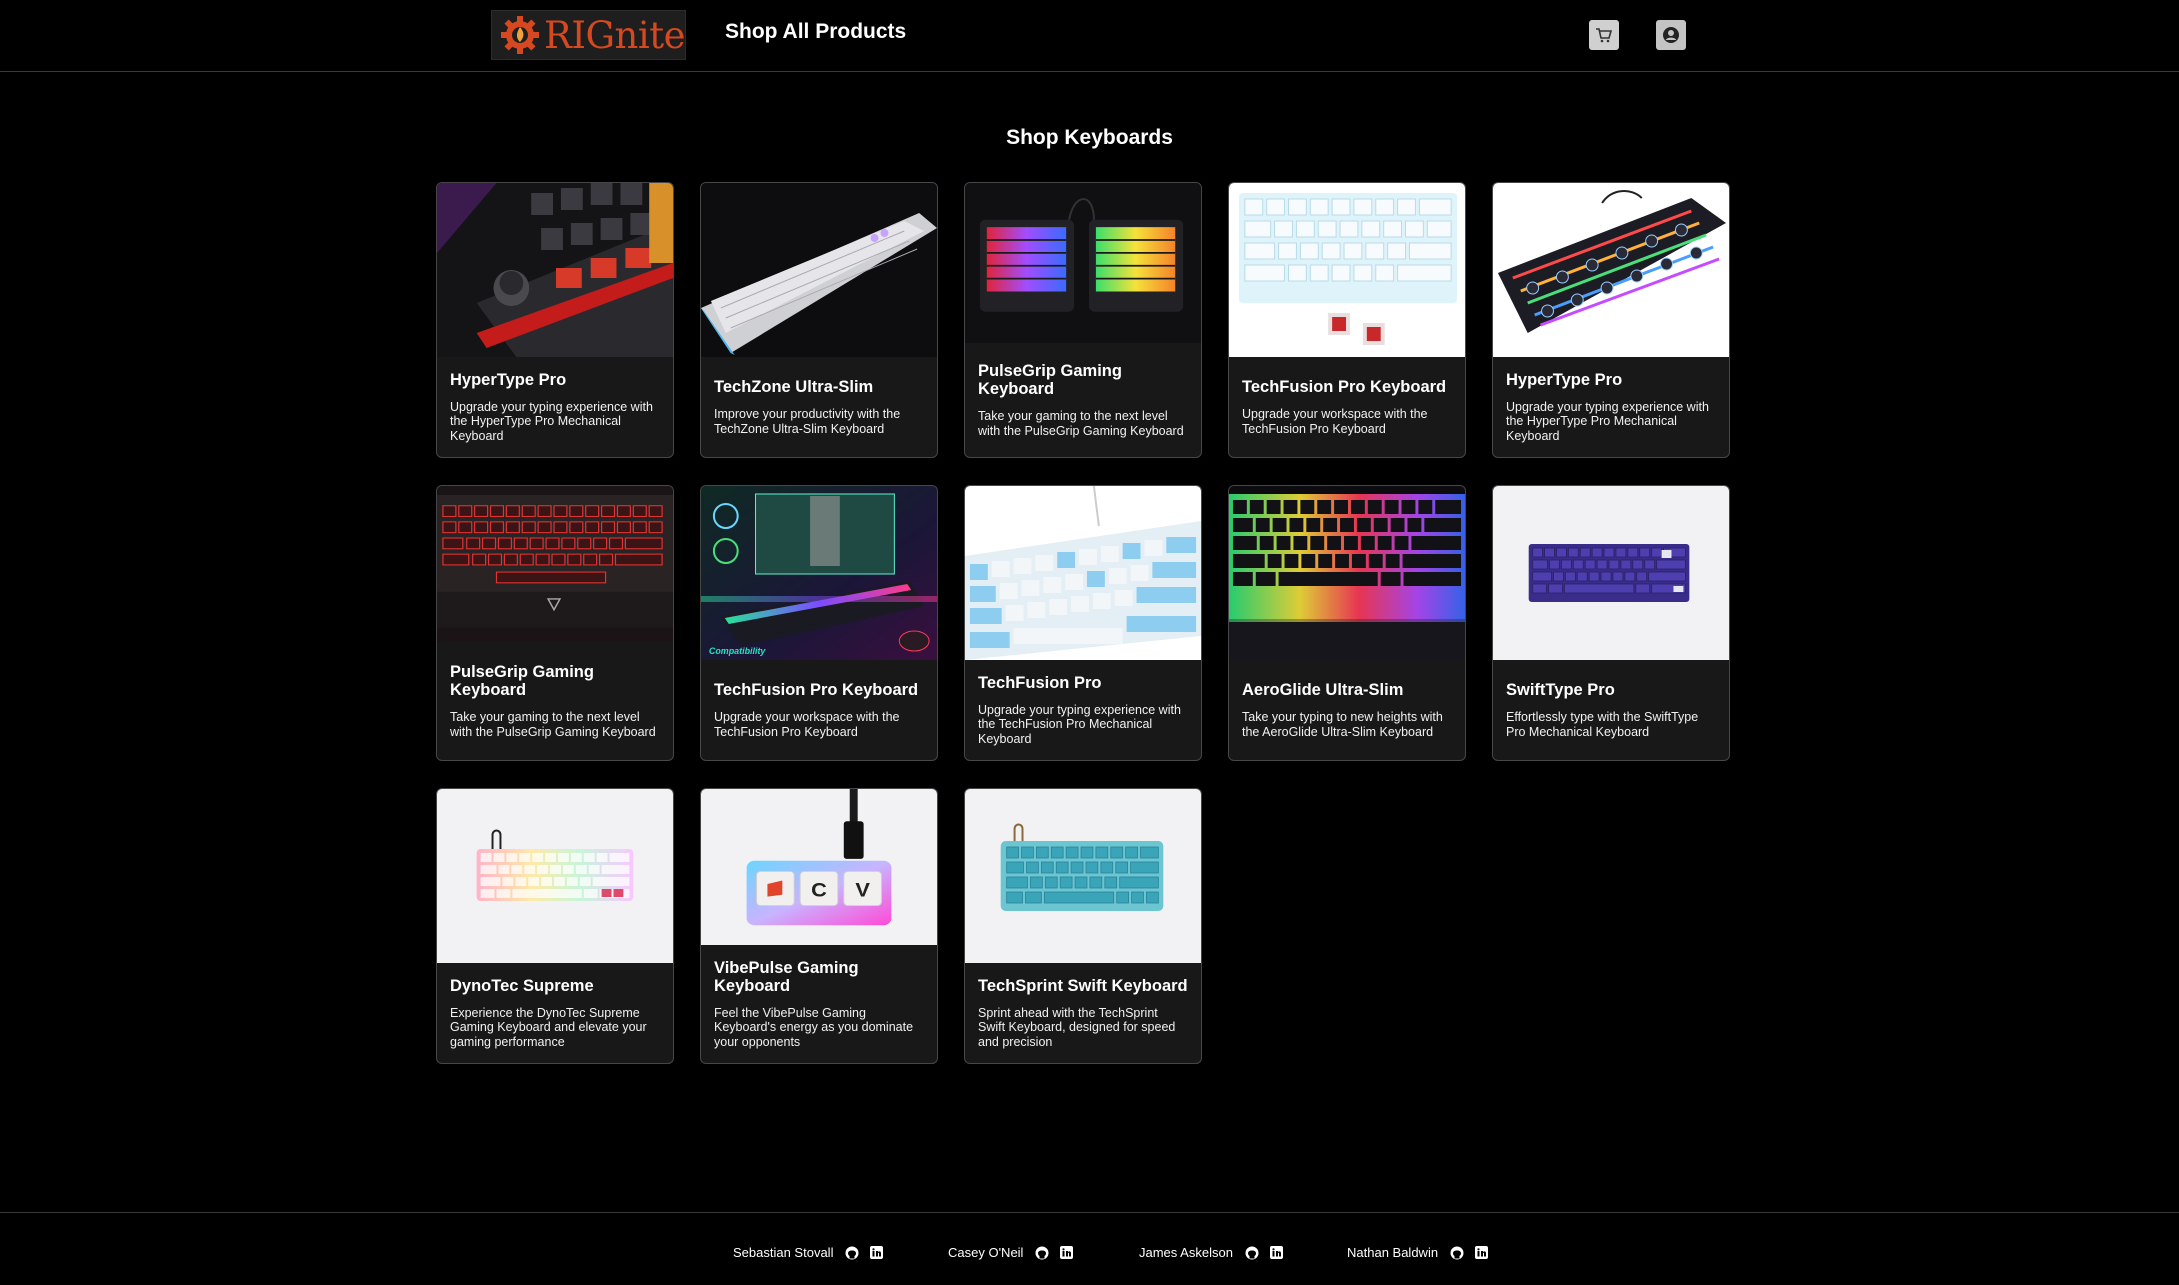 The height and width of the screenshot is (1285, 2179). What do you see at coordinates (1560, 690) in the screenshot?
I see `product-title: SwiftType Pro` at bounding box center [1560, 690].